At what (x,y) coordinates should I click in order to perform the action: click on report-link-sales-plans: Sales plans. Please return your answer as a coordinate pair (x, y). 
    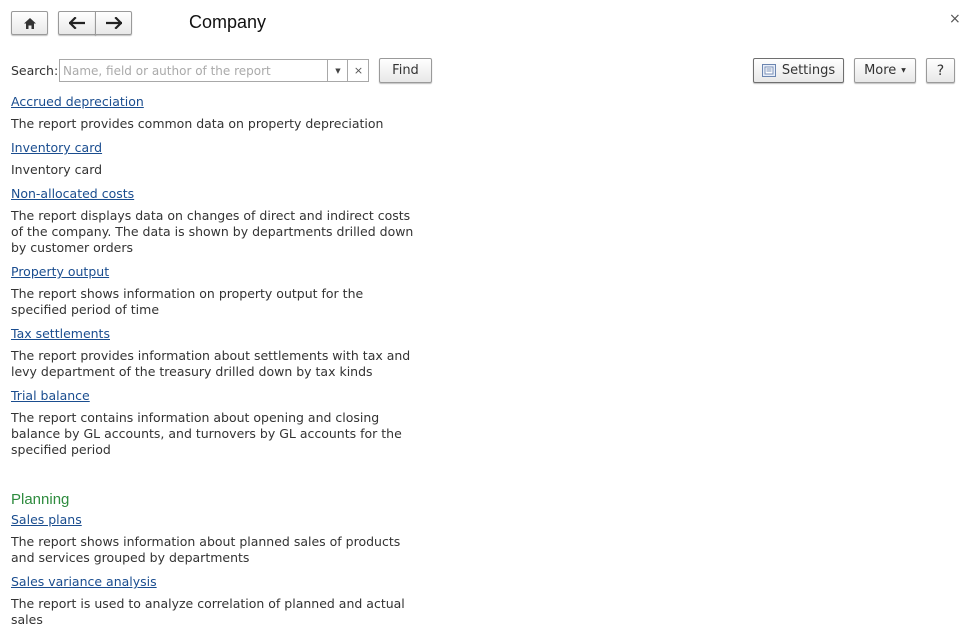
    Looking at the image, I should click on (46, 520).